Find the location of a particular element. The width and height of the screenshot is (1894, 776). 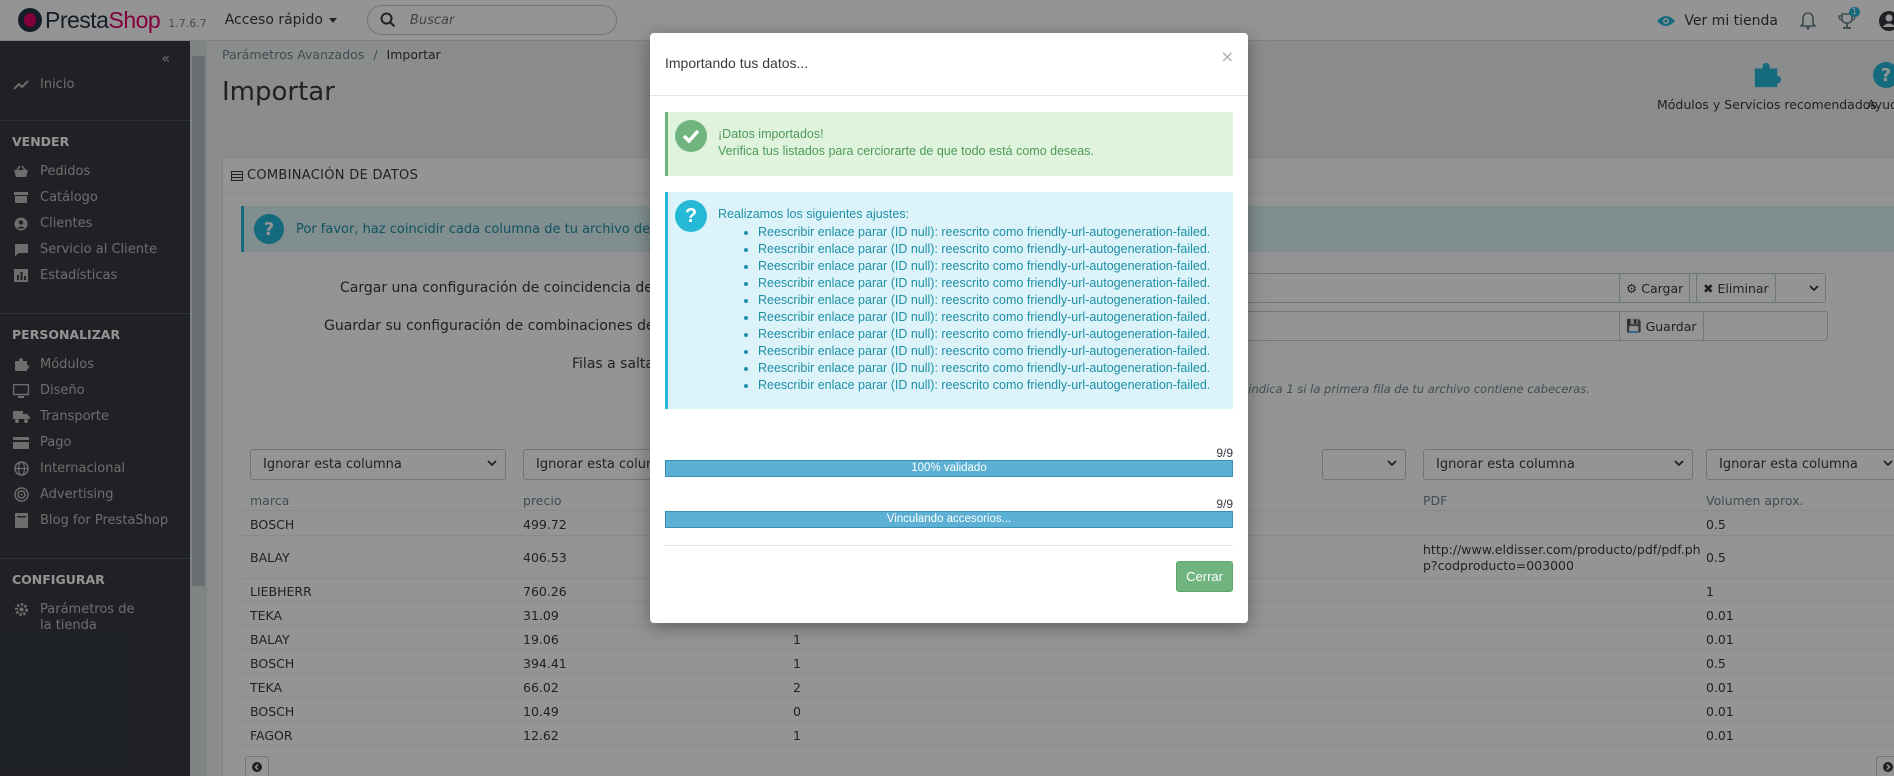

adjustments-heading: Realizamos los siguientes ajustes: is located at coordinates (814, 214).